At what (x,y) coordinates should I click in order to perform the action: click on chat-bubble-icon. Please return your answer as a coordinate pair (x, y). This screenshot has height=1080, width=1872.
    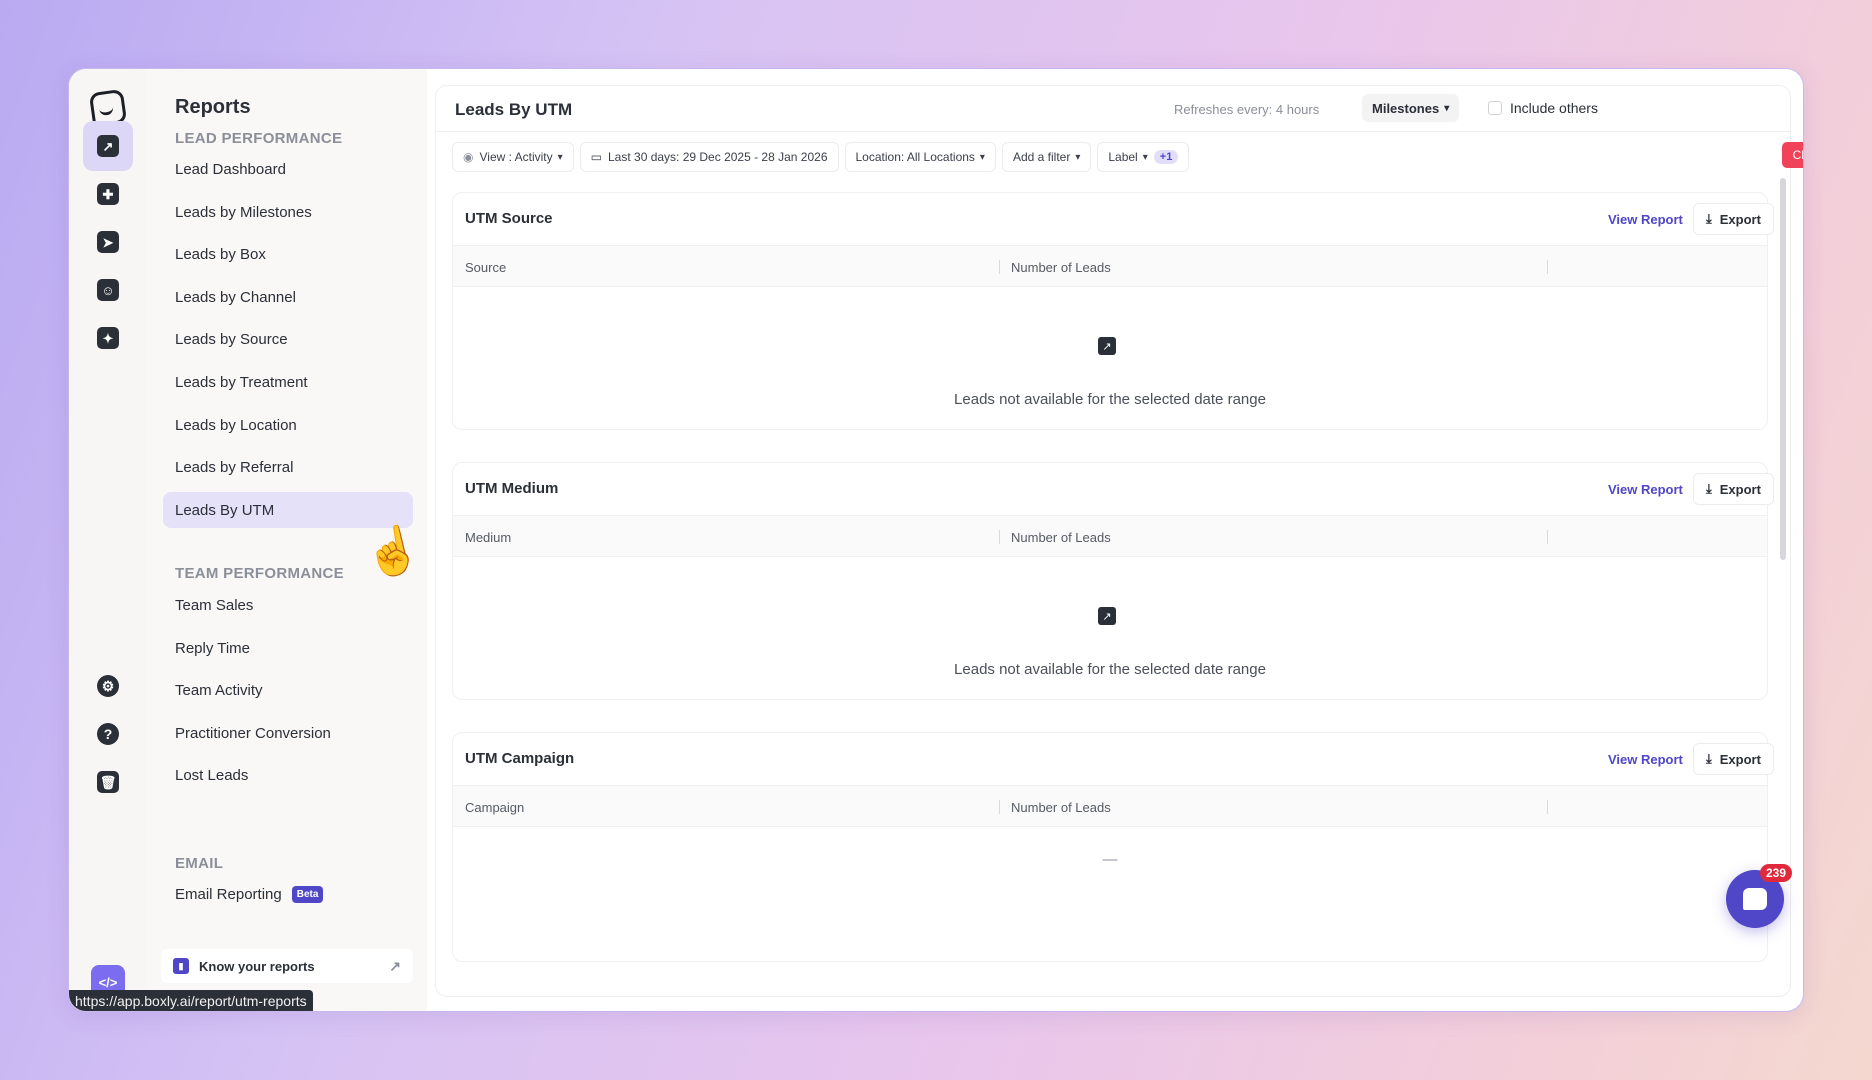
    Looking at the image, I should click on (1755, 899).